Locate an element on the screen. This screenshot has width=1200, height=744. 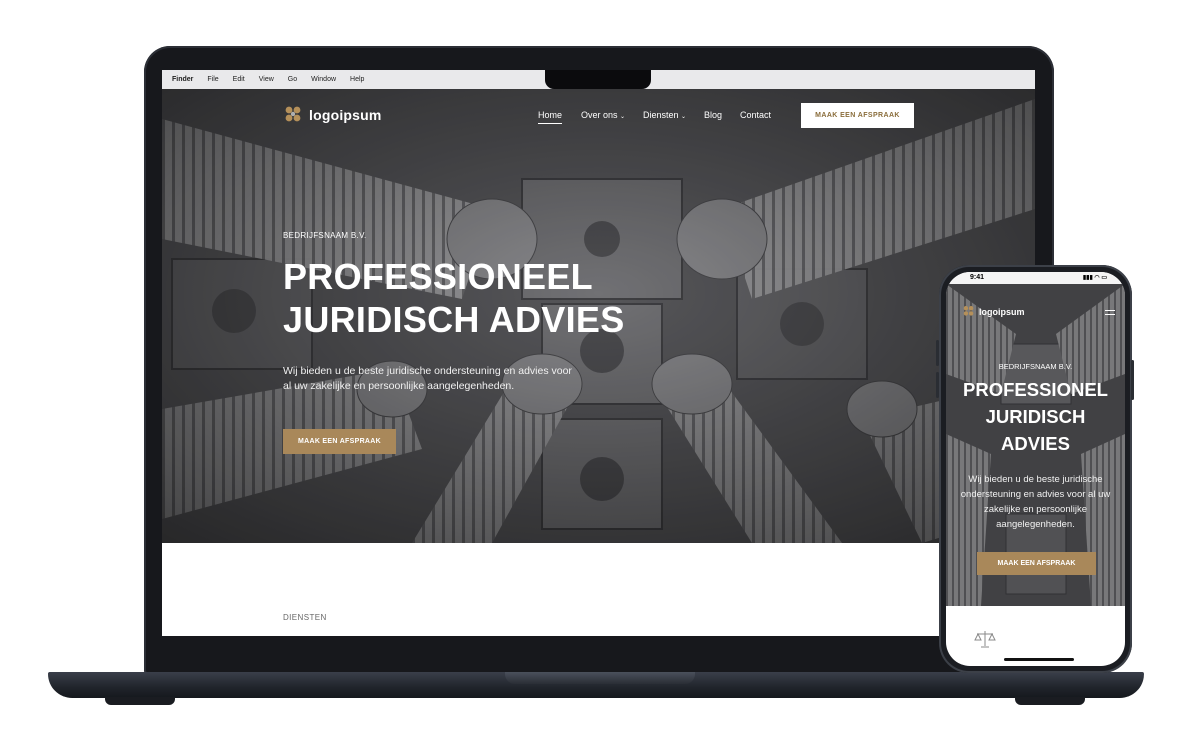
phone-site-logo: logoipsum is located at coordinates (993, 311).